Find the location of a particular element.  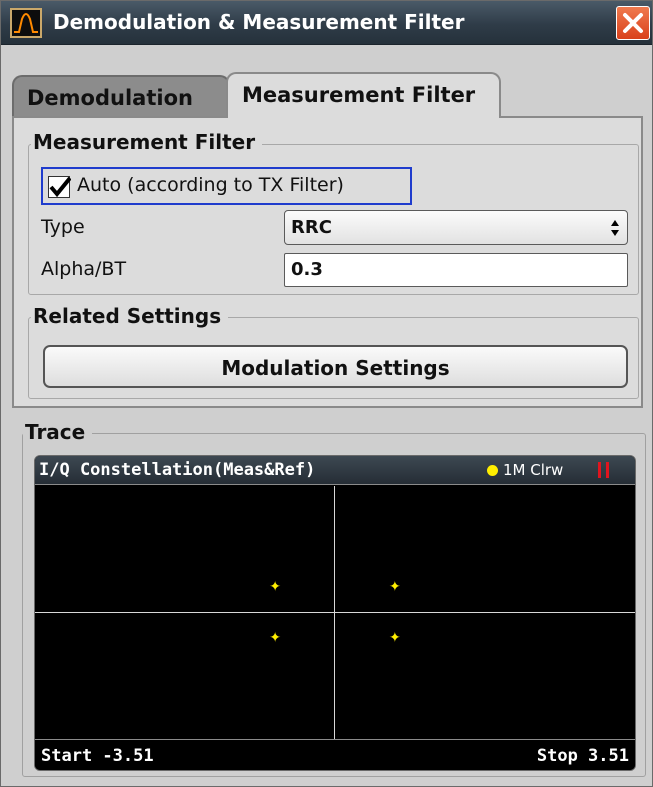

plot-footer: Start -3.51 Stop 3.51 is located at coordinates (335, 754).